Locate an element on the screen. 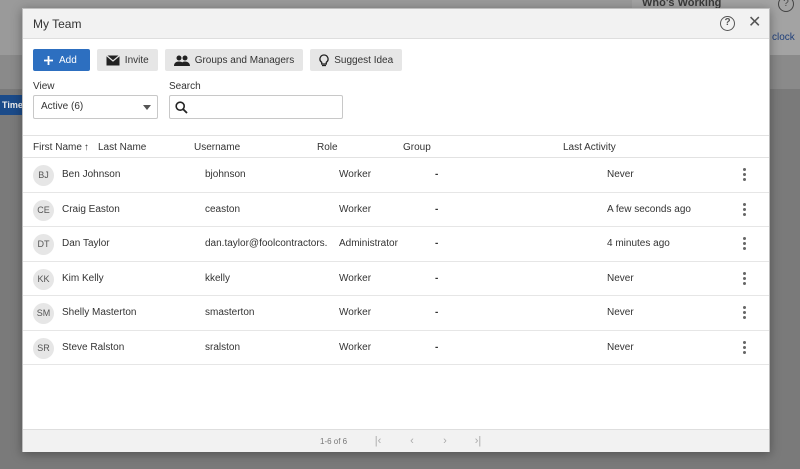  suggest-idea-button: Suggest Idea is located at coordinates (356, 60).